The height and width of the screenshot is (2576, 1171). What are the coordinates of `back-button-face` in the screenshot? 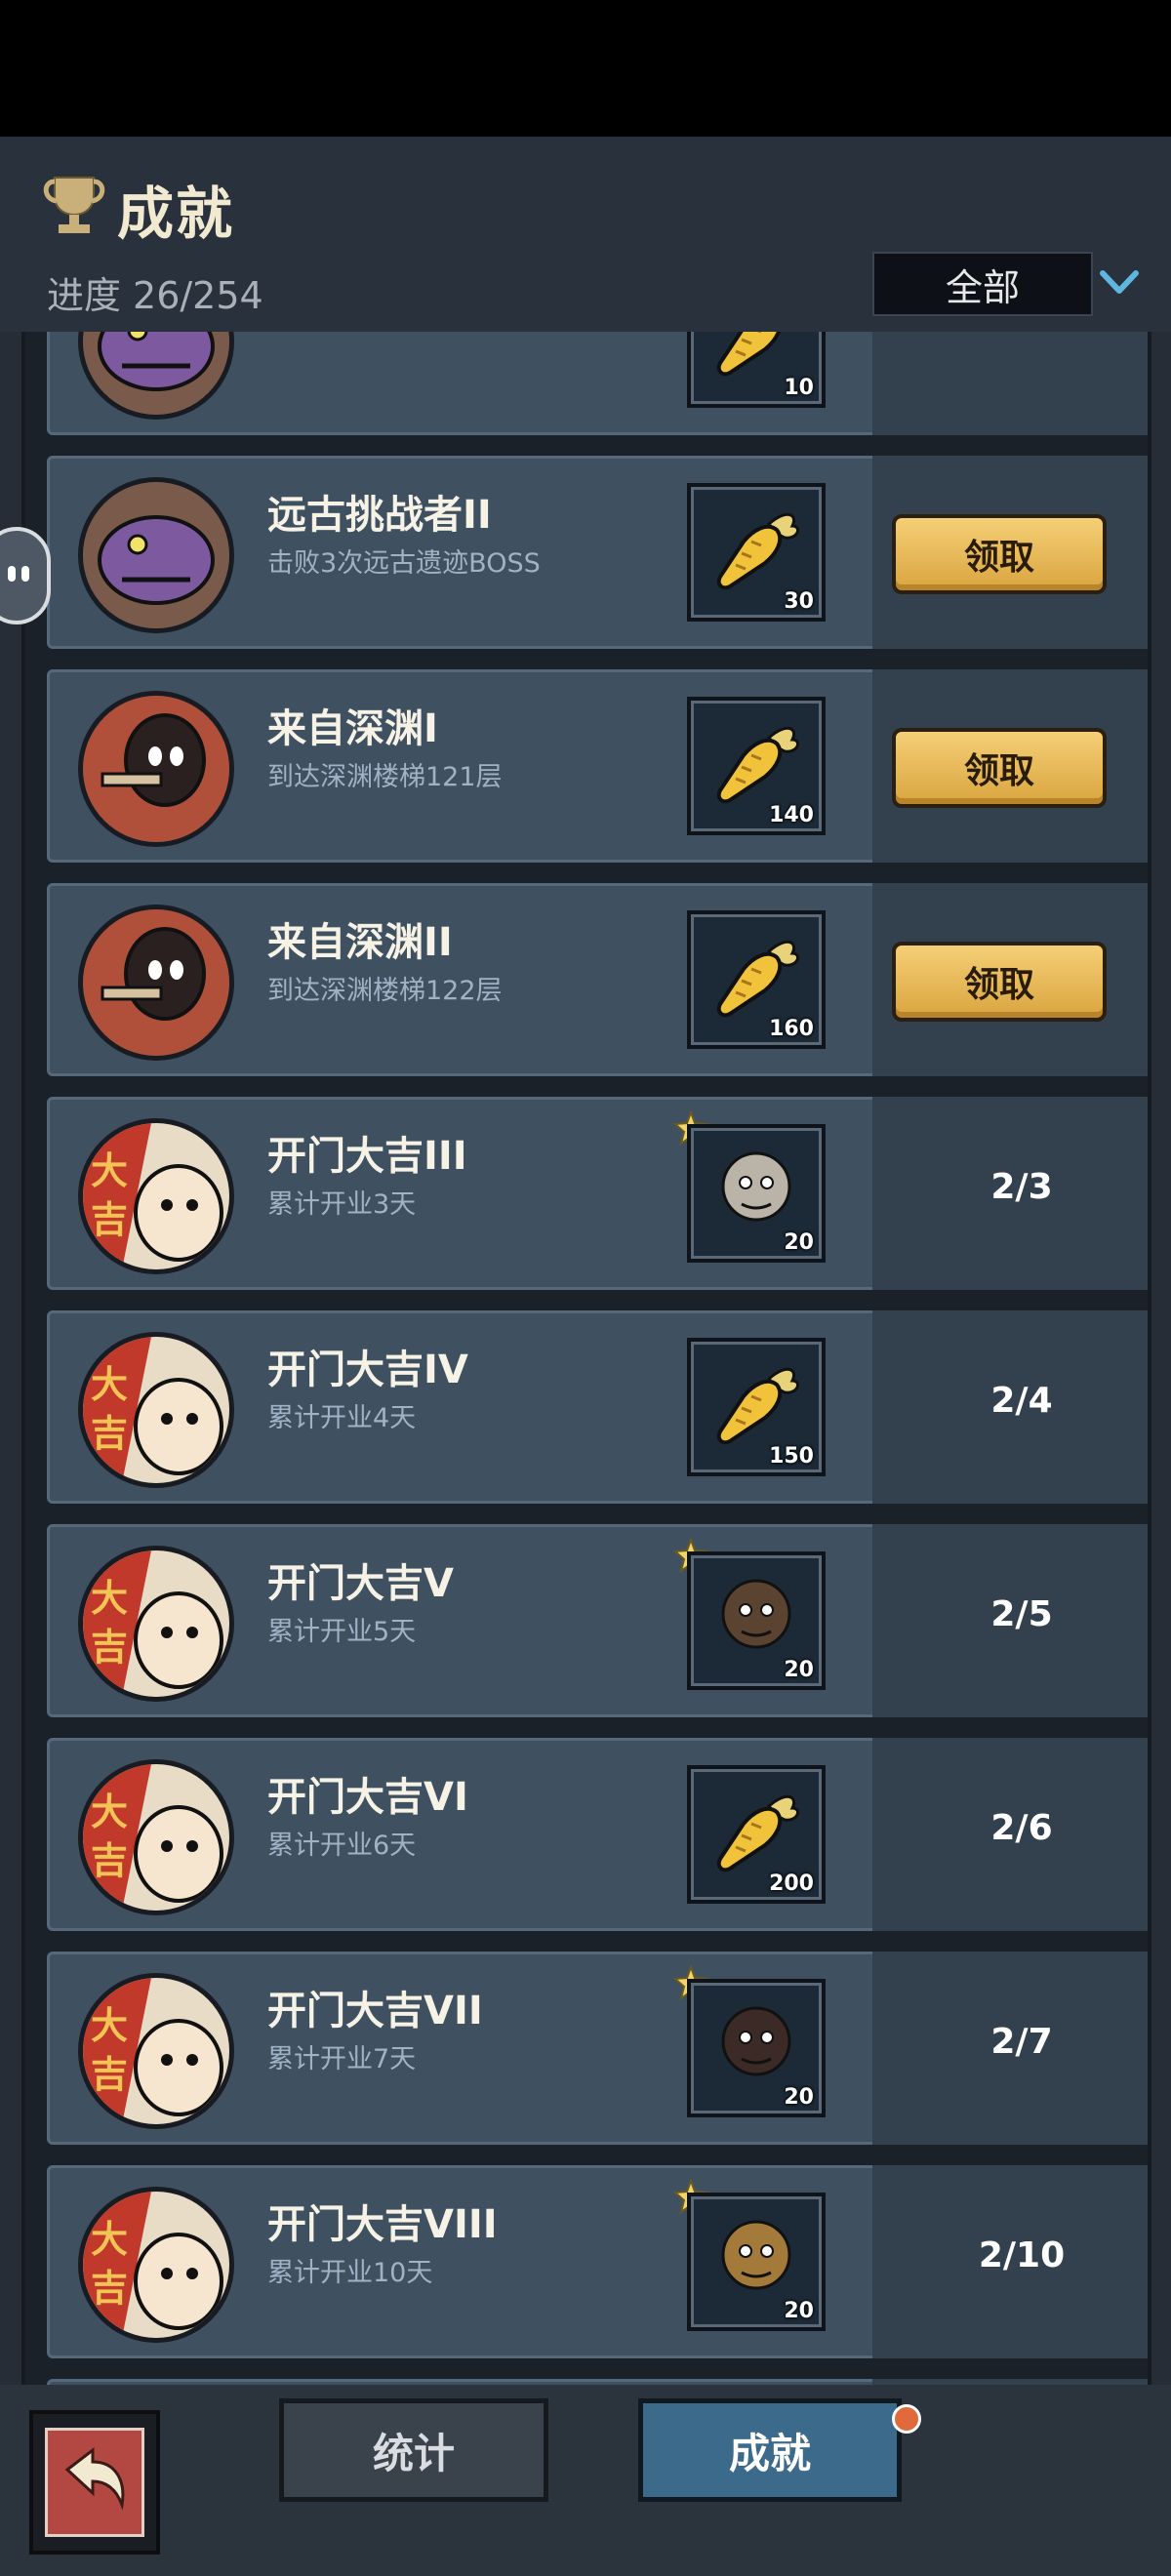 It's located at (94, 2482).